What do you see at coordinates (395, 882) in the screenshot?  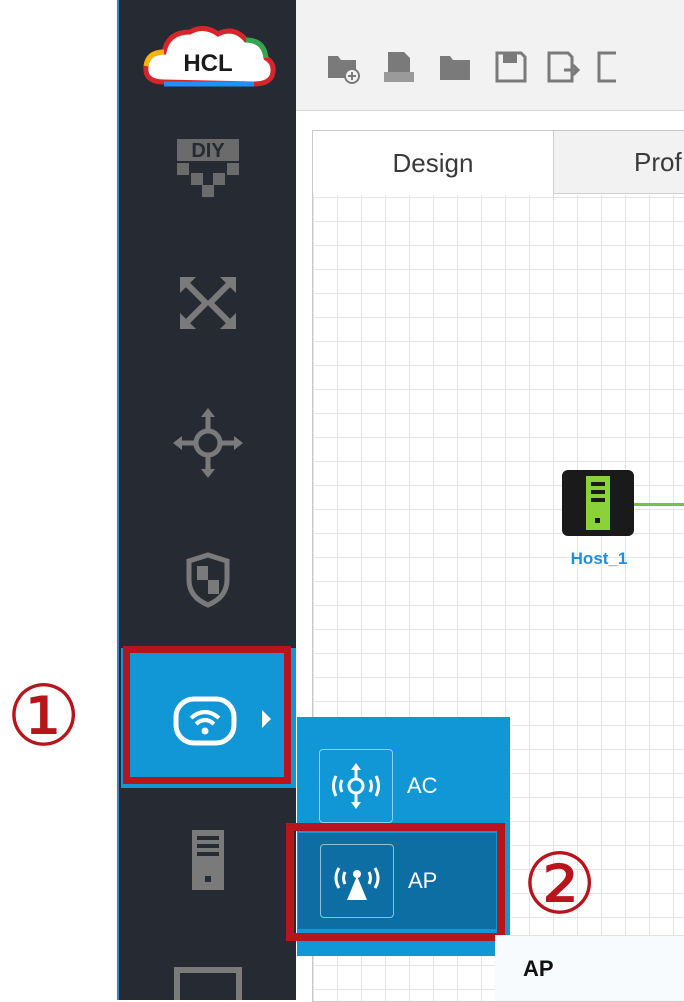 I see `step2-highlight` at bounding box center [395, 882].